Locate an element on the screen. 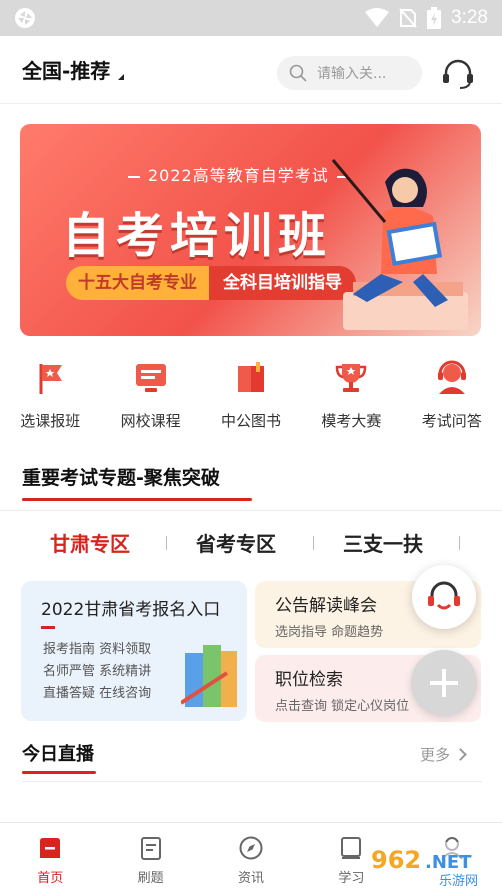  floating-add-button is located at coordinates (444, 683).